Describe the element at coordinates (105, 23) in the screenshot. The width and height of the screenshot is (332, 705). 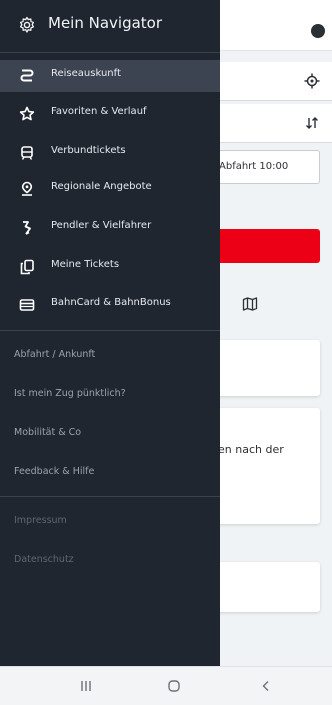
I see `drawer-title: Mein Navigator` at that location.